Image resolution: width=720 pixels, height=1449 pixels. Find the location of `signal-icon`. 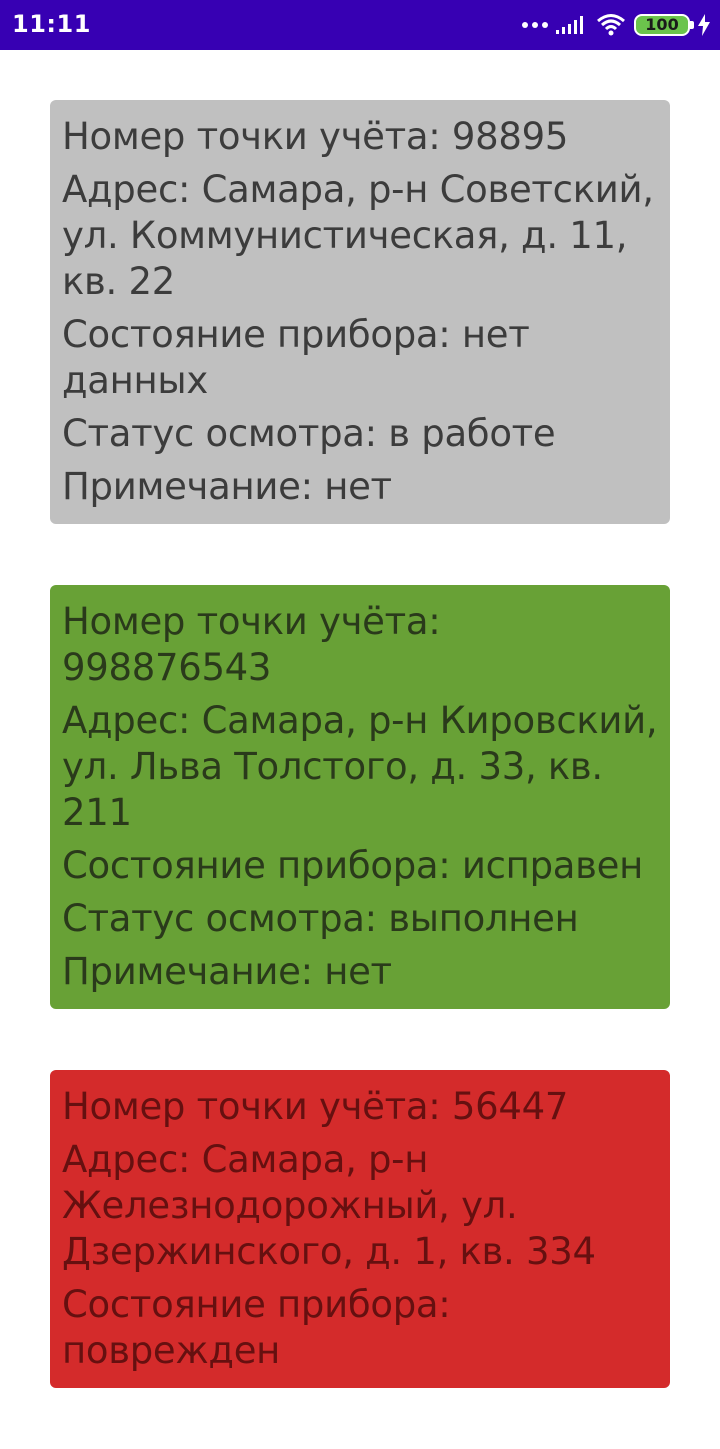

signal-icon is located at coordinates (569, 25).